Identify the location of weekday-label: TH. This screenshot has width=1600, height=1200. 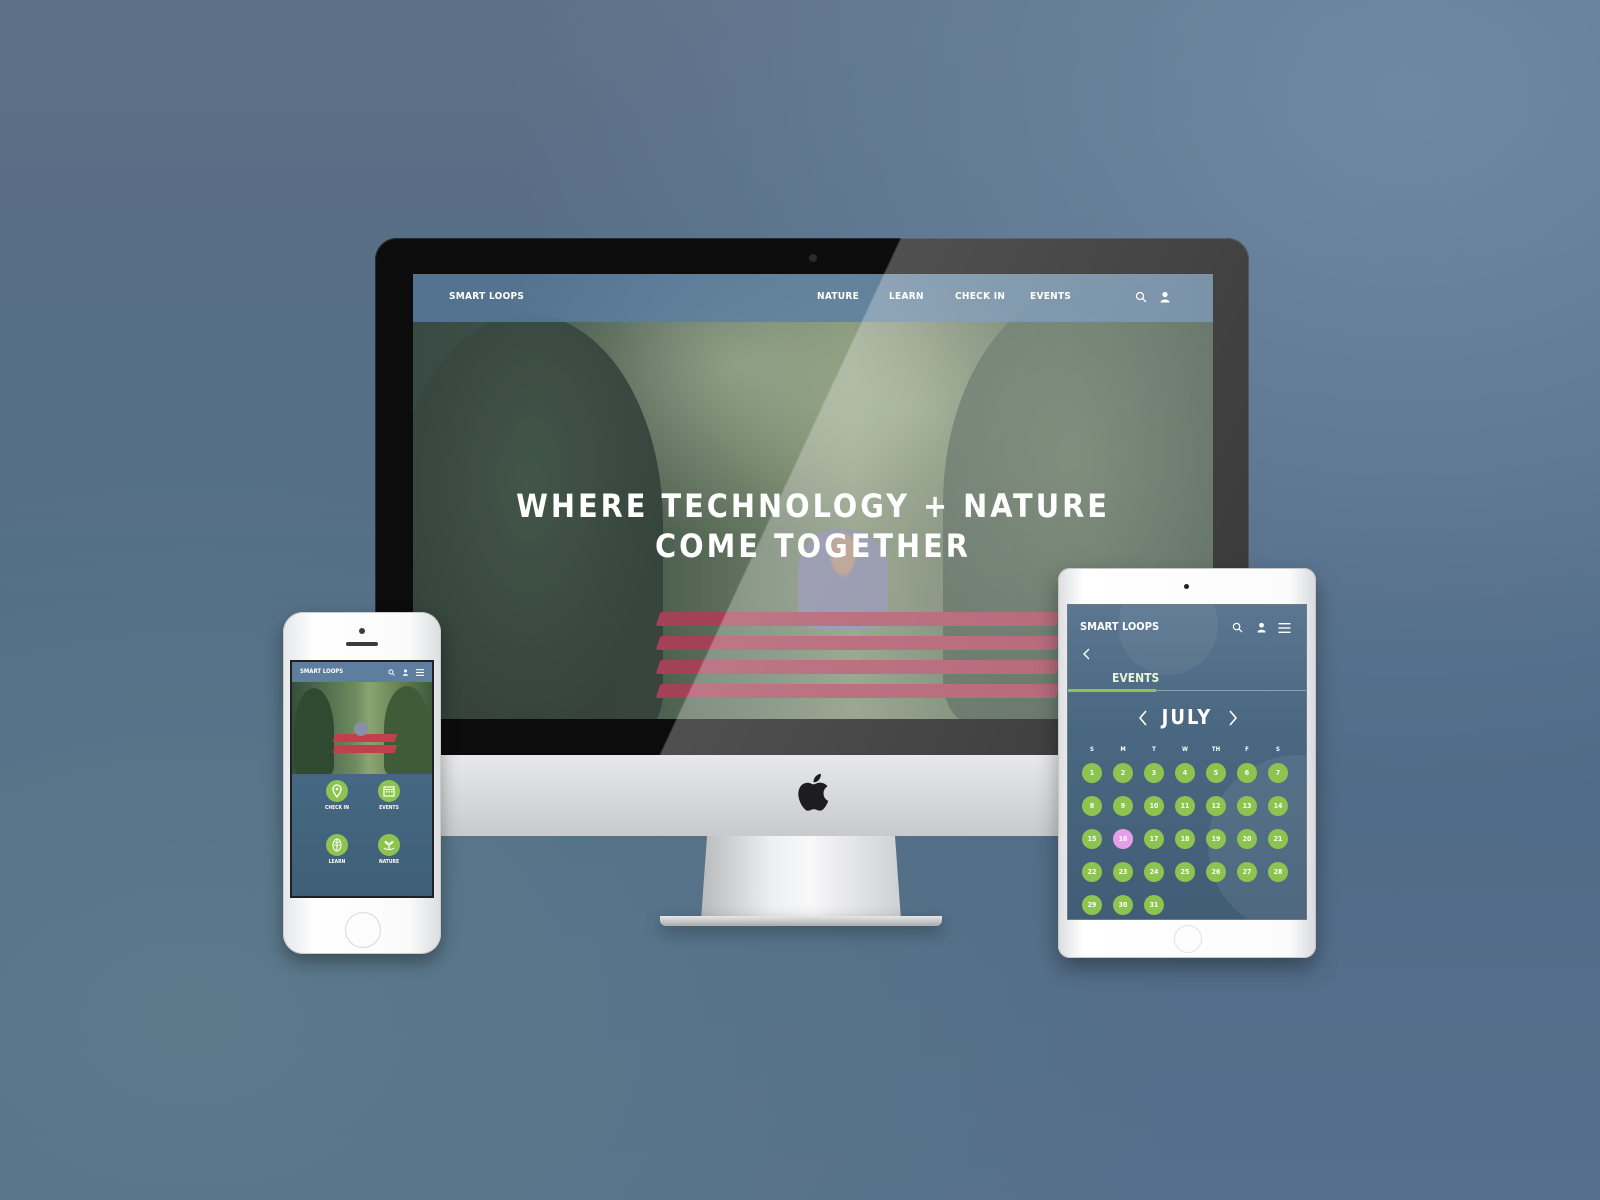
(1216, 749).